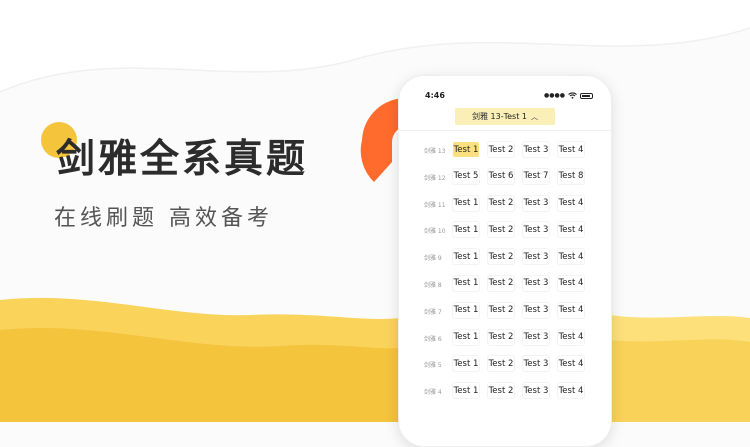 The height and width of the screenshot is (447, 750). What do you see at coordinates (433, 312) in the screenshot?
I see `row-label: 剑雅 7` at bounding box center [433, 312].